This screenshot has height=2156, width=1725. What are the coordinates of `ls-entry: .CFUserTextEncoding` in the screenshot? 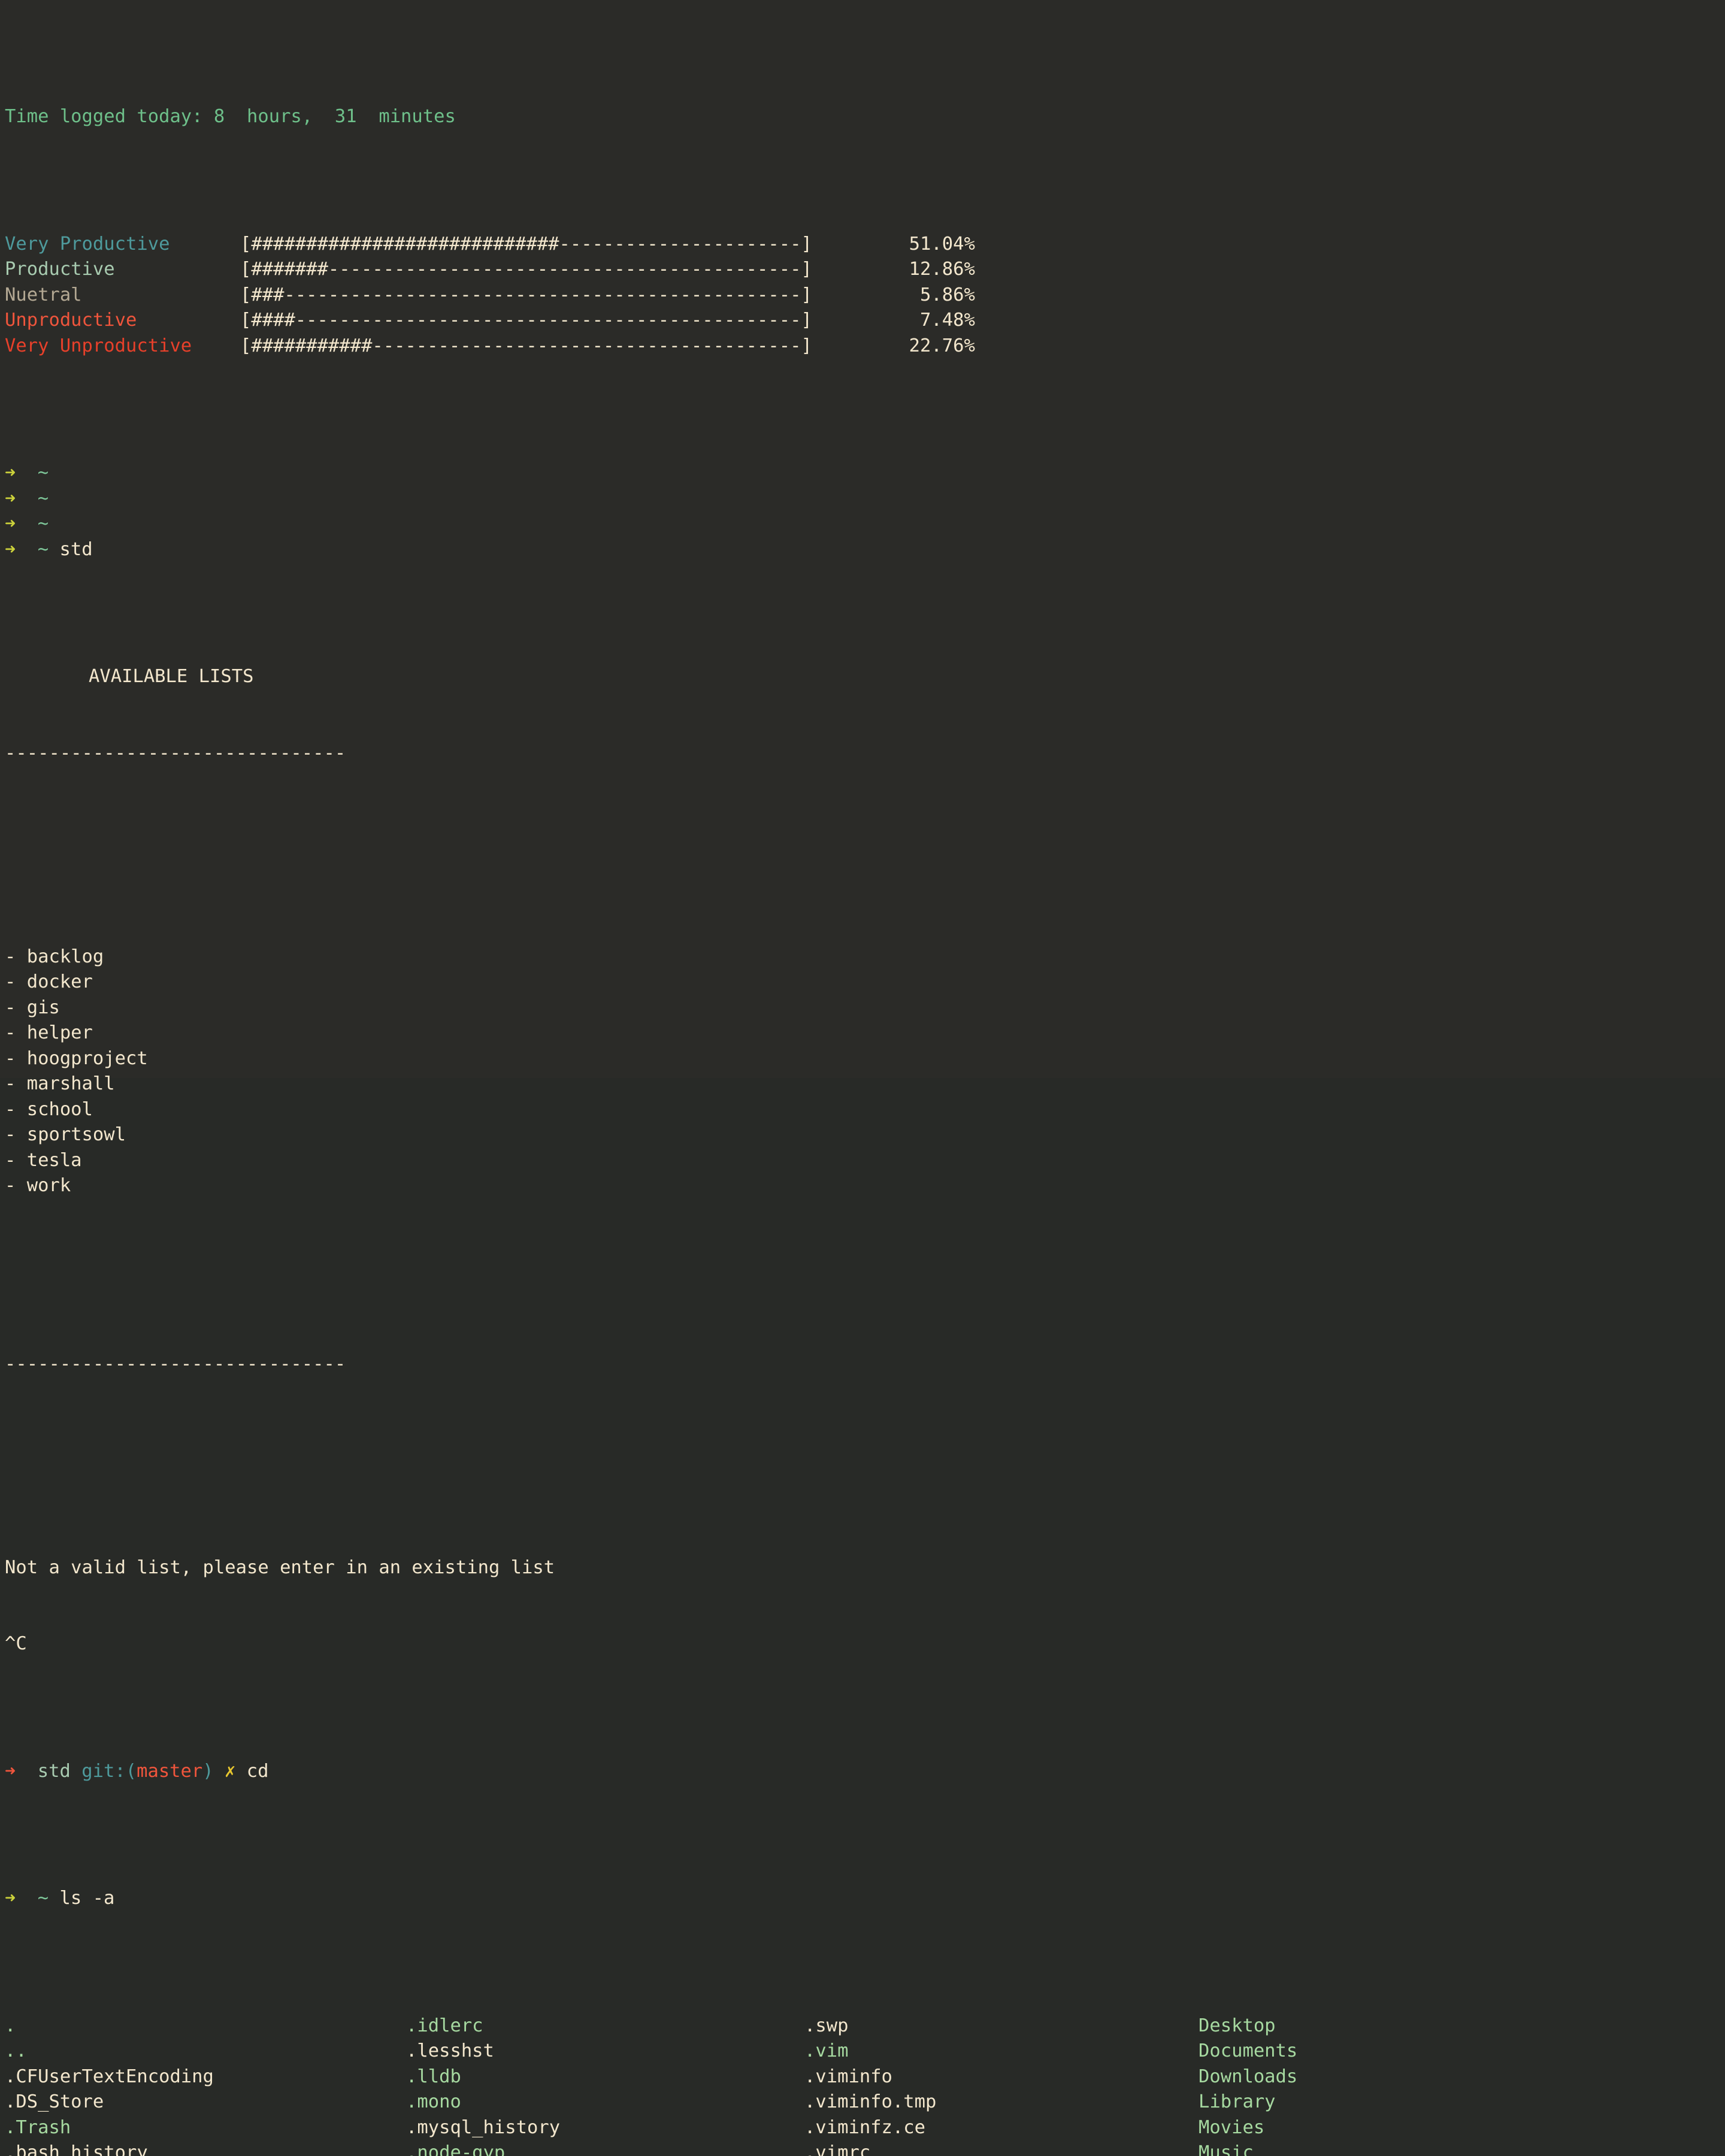 It's located at (115, 2077).